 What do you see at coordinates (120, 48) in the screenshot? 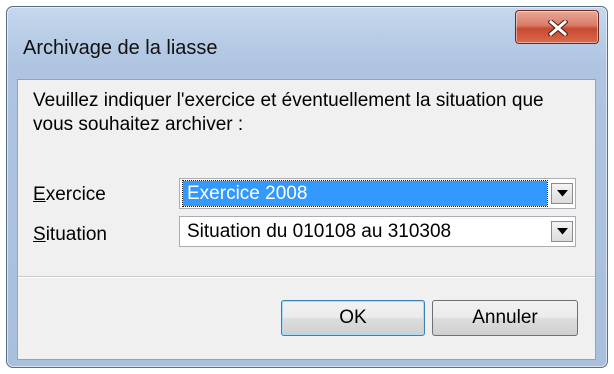
I see `window-title: Archivage de la liasse` at bounding box center [120, 48].